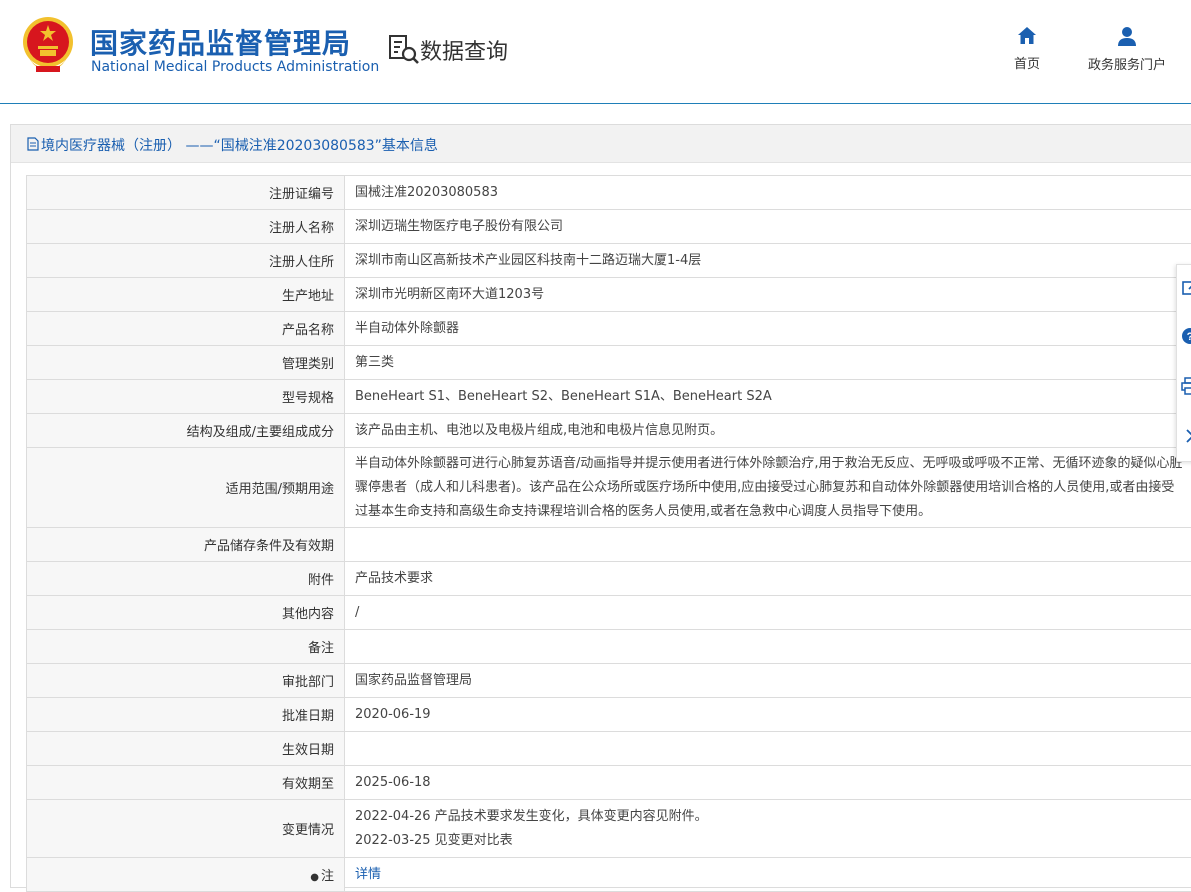 Image resolution: width=1191 pixels, height=892 pixels. Describe the element at coordinates (220, 42) in the screenshot. I see `org-name-cn: 国家药品监督管理局` at that location.